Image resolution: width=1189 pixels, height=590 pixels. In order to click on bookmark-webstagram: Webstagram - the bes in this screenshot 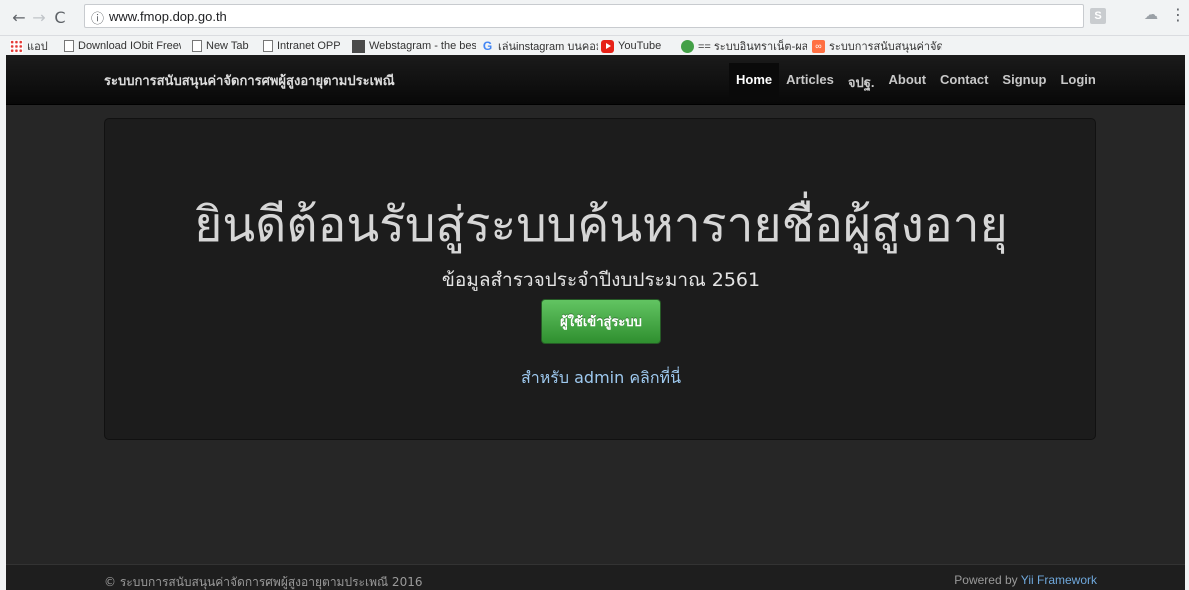, I will do `click(414, 46)`.